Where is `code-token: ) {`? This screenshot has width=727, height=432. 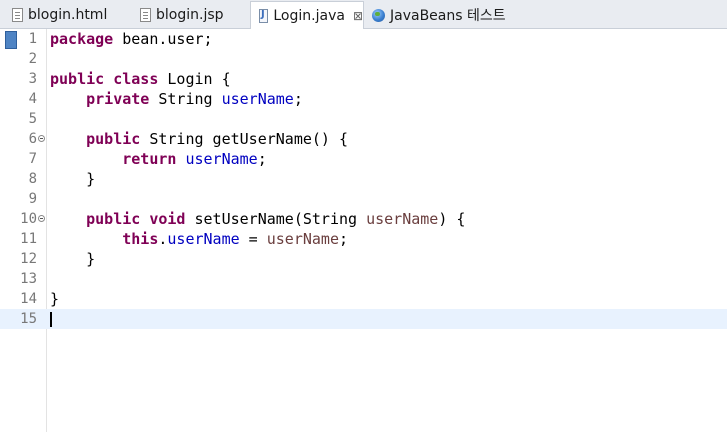 code-token: ) { is located at coordinates (452, 219).